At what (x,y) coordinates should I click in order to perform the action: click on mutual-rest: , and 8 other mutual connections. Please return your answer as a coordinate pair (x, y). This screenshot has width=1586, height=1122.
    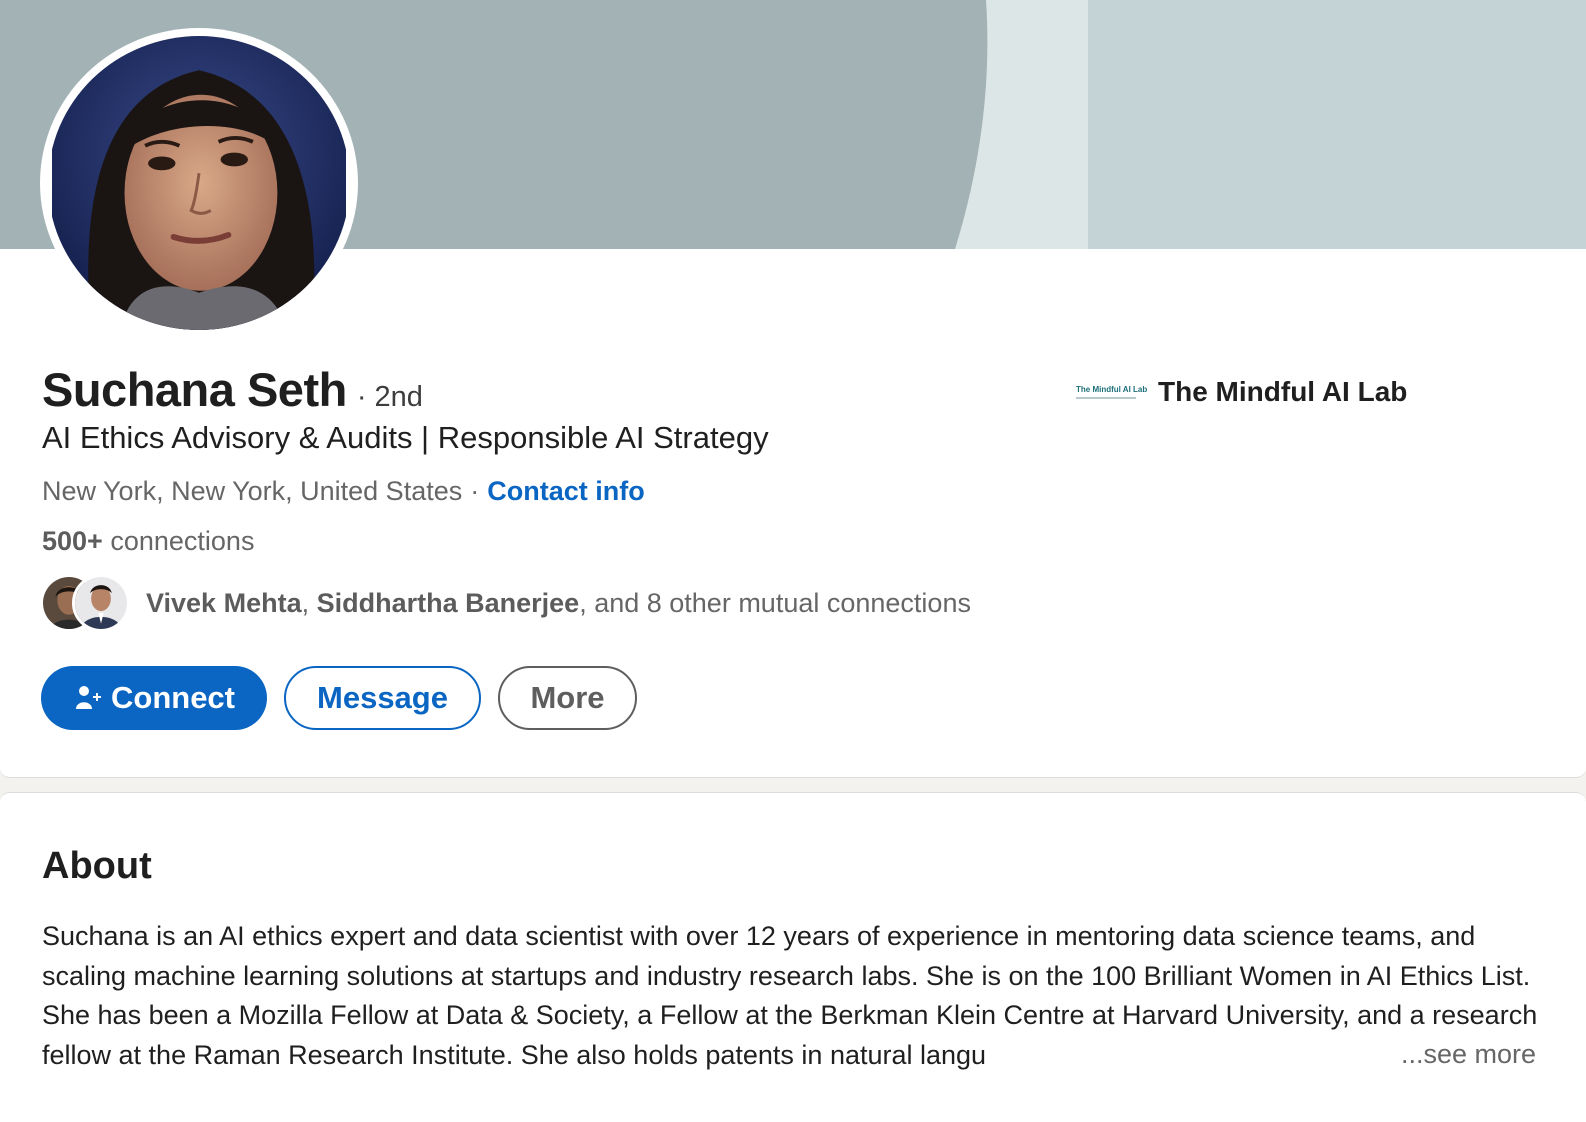
    Looking at the image, I should click on (775, 602).